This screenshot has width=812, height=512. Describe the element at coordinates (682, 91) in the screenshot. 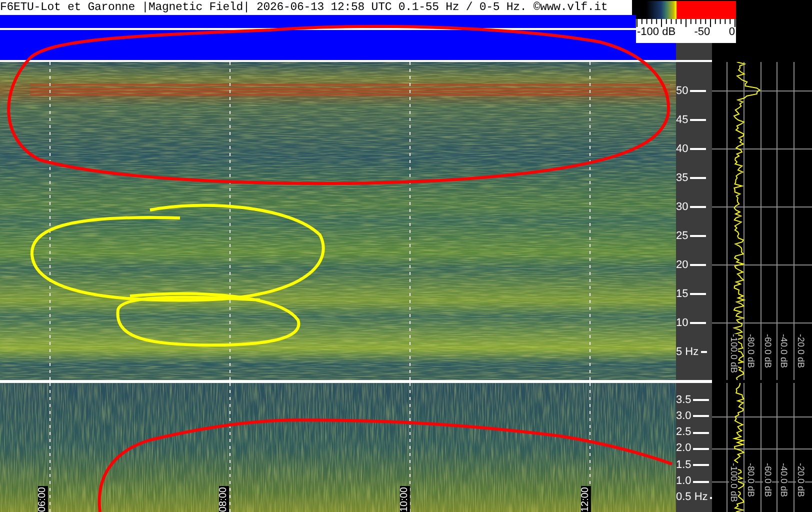

I see `frequency-label: 50` at that location.